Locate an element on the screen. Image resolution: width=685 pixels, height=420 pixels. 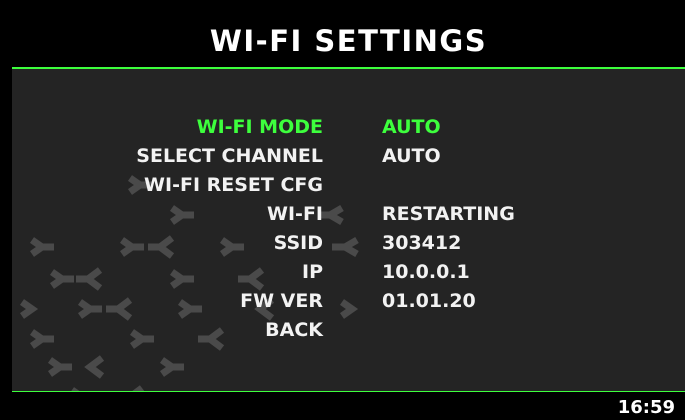
menu-item-label: WI-FI MODE is located at coordinates (259, 127).